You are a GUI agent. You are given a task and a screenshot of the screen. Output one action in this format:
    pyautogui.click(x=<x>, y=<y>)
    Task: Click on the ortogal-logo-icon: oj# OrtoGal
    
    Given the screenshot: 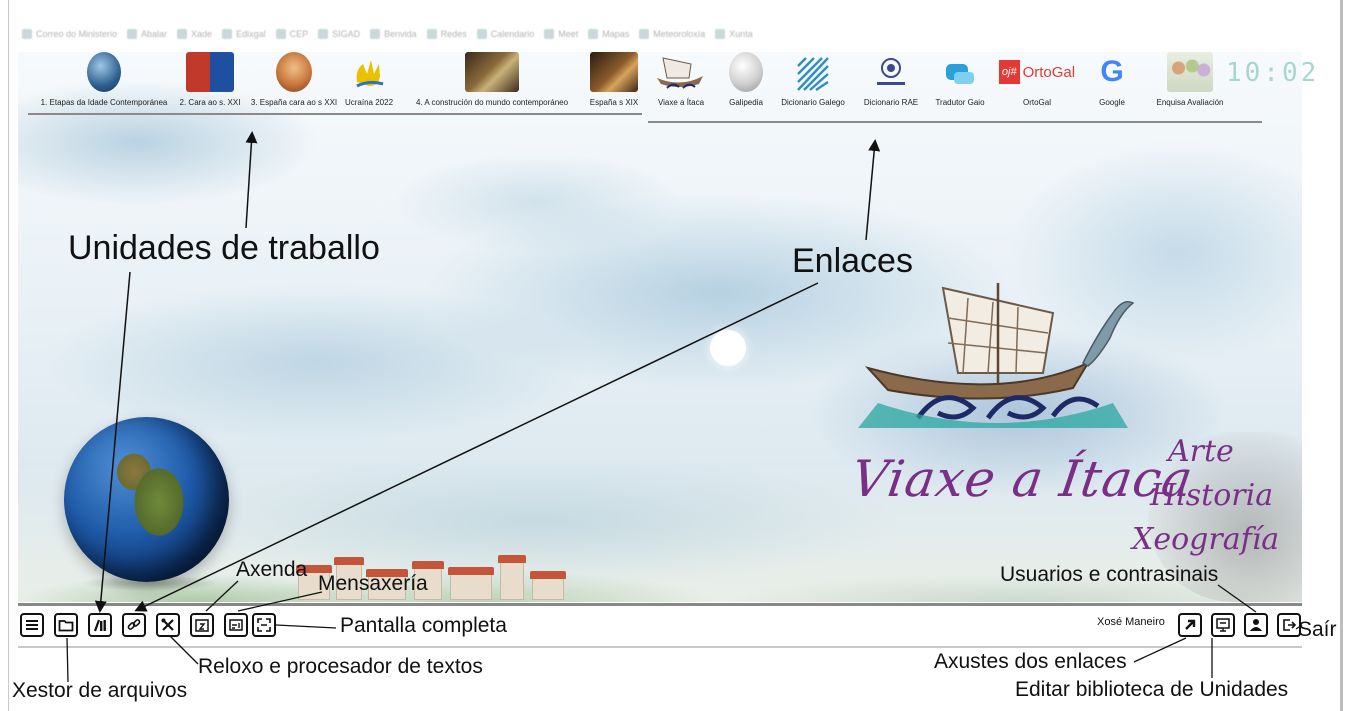 What is the action you would take?
    pyautogui.click(x=1037, y=72)
    